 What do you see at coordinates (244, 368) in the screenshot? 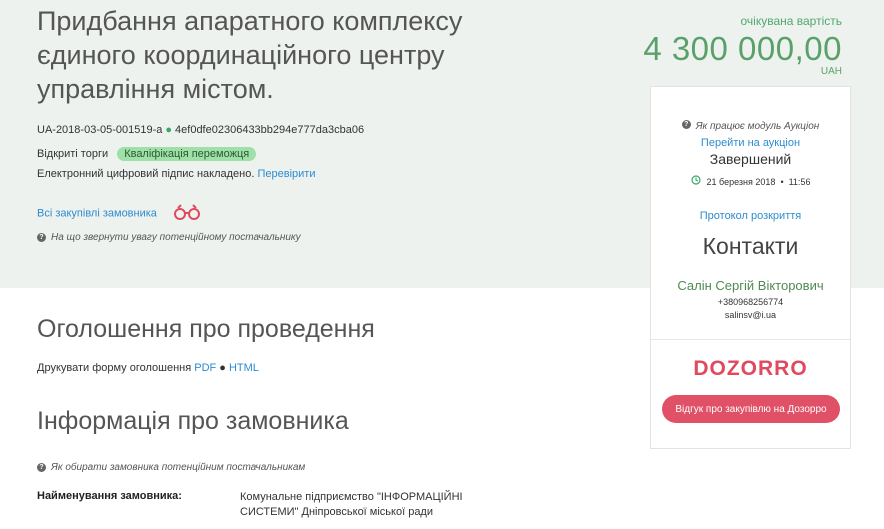
I see `print-html-link: HTML` at bounding box center [244, 368].